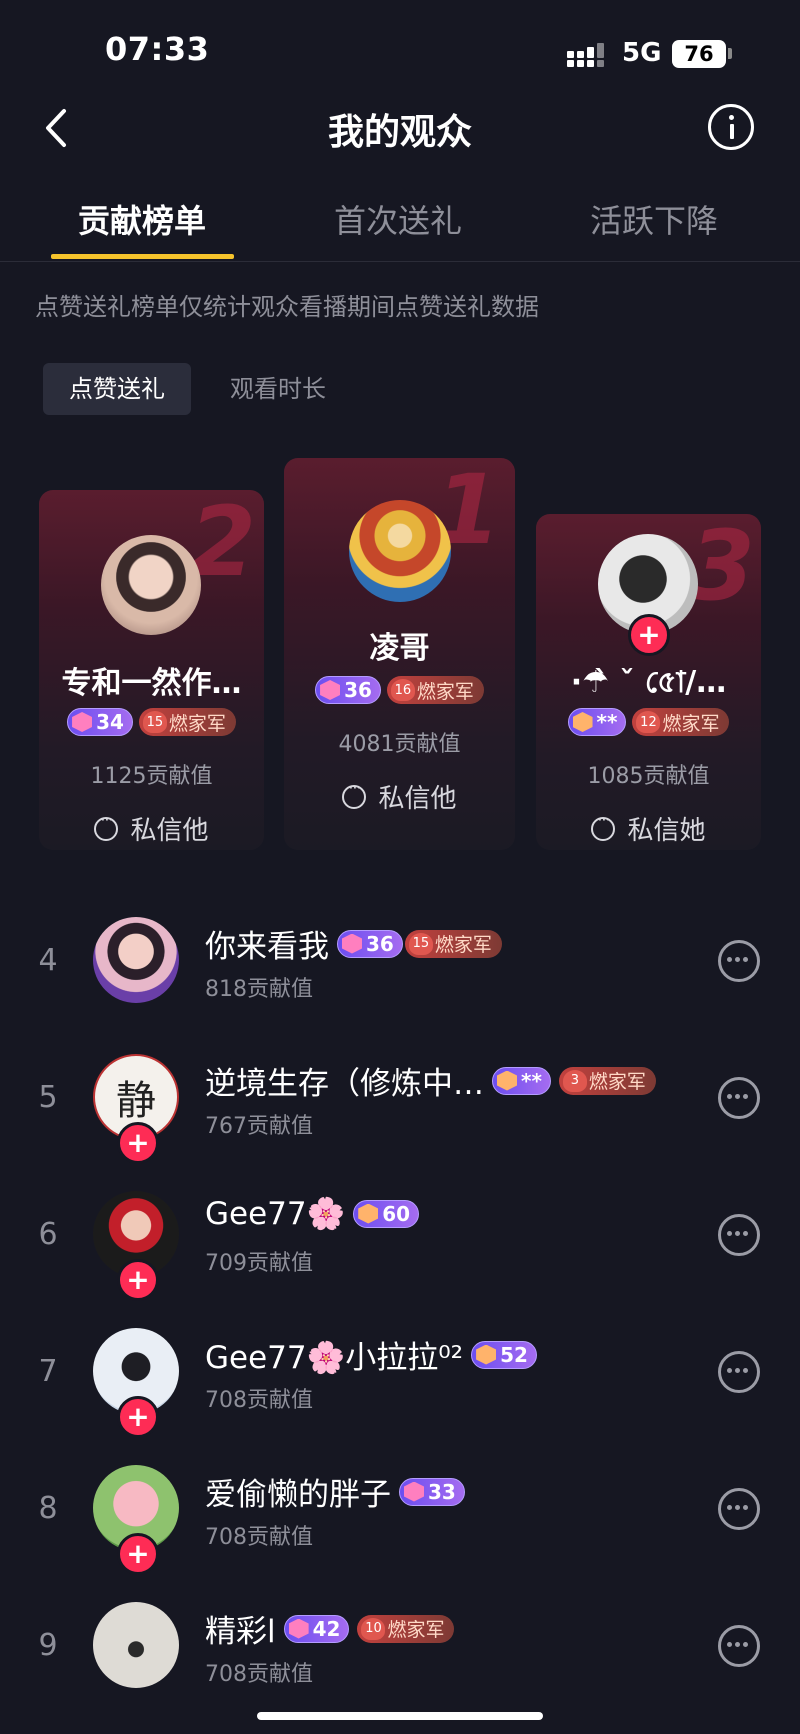 The width and height of the screenshot is (800, 1734). What do you see at coordinates (142, 219) in the screenshot?
I see `tab-contribution: 贡献榜单` at bounding box center [142, 219].